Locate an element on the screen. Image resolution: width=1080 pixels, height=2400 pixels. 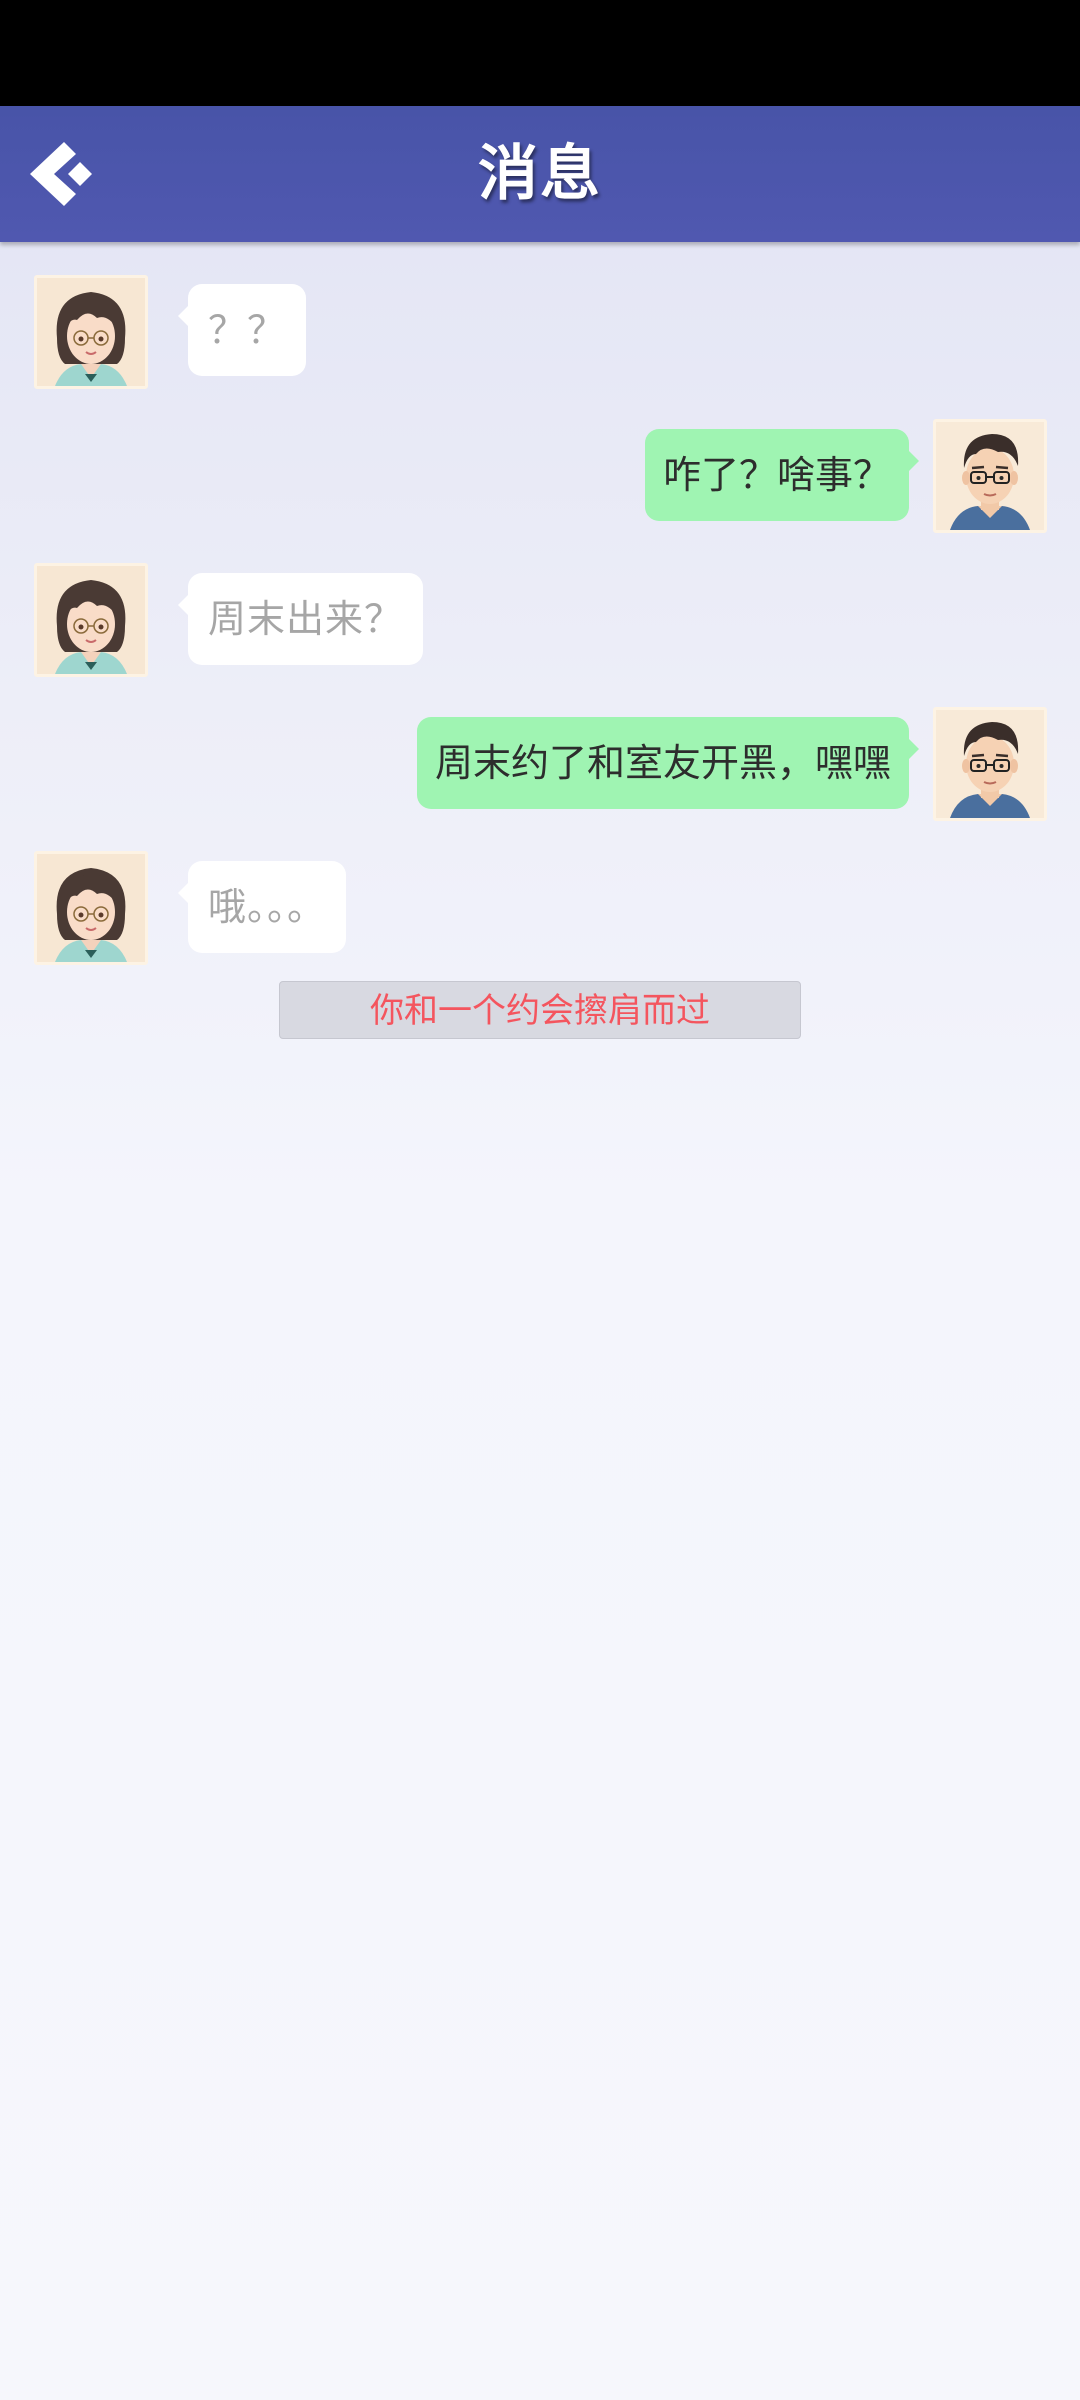
page-title: 消息 is located at coordinates (540, 174).